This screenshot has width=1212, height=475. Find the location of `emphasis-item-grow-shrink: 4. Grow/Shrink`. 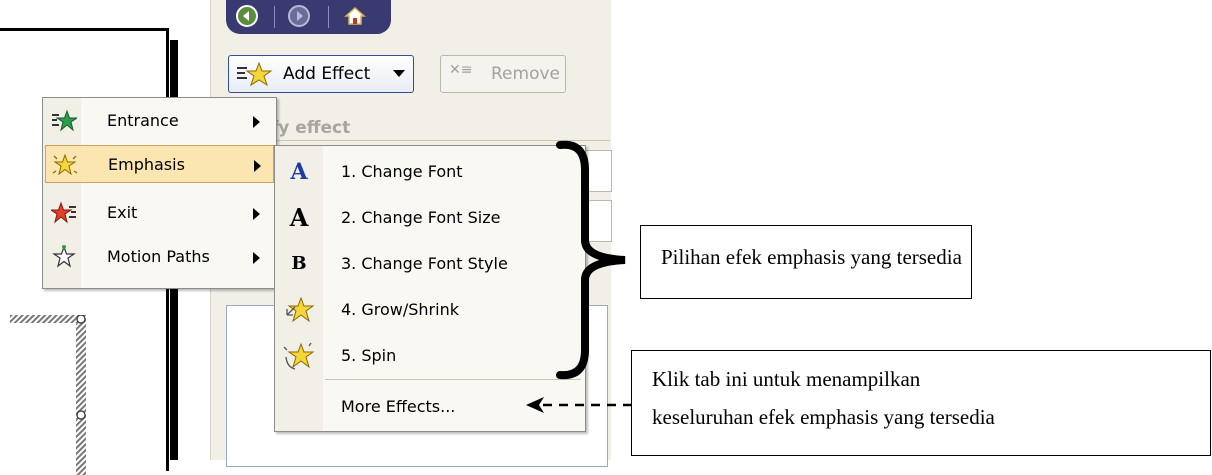

emphasis-item-grow-shrink: 4. Grow/Shrink is located at coordinates (430, 310).